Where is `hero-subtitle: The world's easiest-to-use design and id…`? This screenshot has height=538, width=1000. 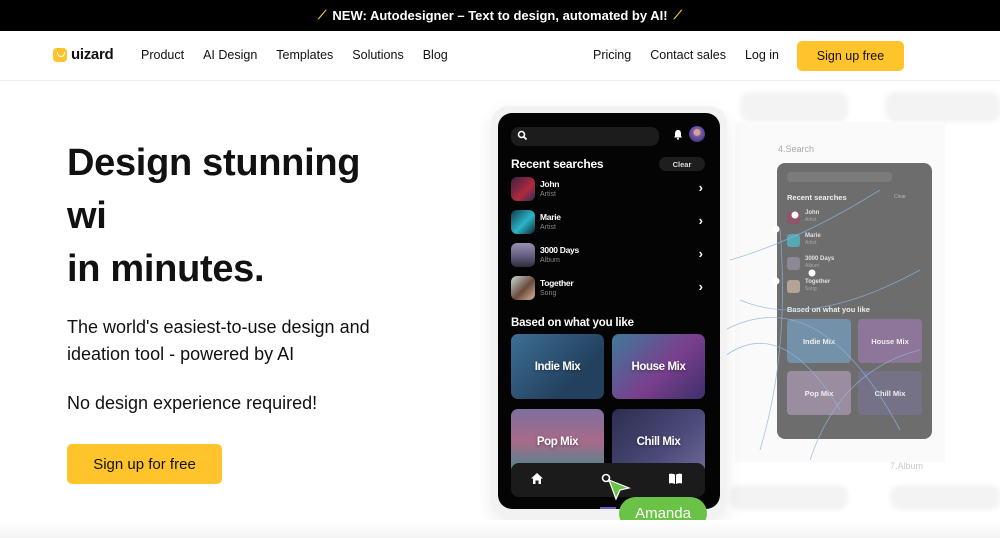
hero-subtitle: The world's easiest-to-use design and id… is located at coordinates (218, 340).